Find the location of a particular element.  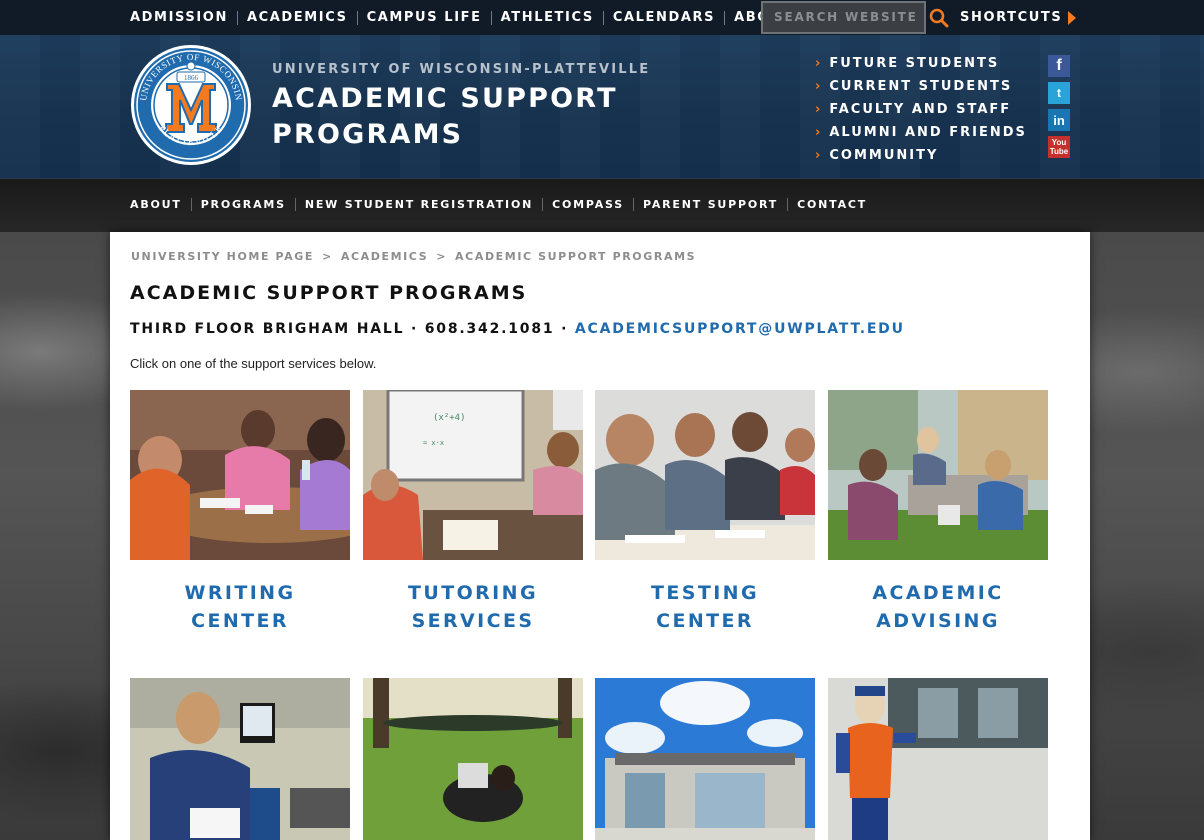

breadcrumb-home: UNIVERSITY HOME PAGE is located at coordinates (222, 256).